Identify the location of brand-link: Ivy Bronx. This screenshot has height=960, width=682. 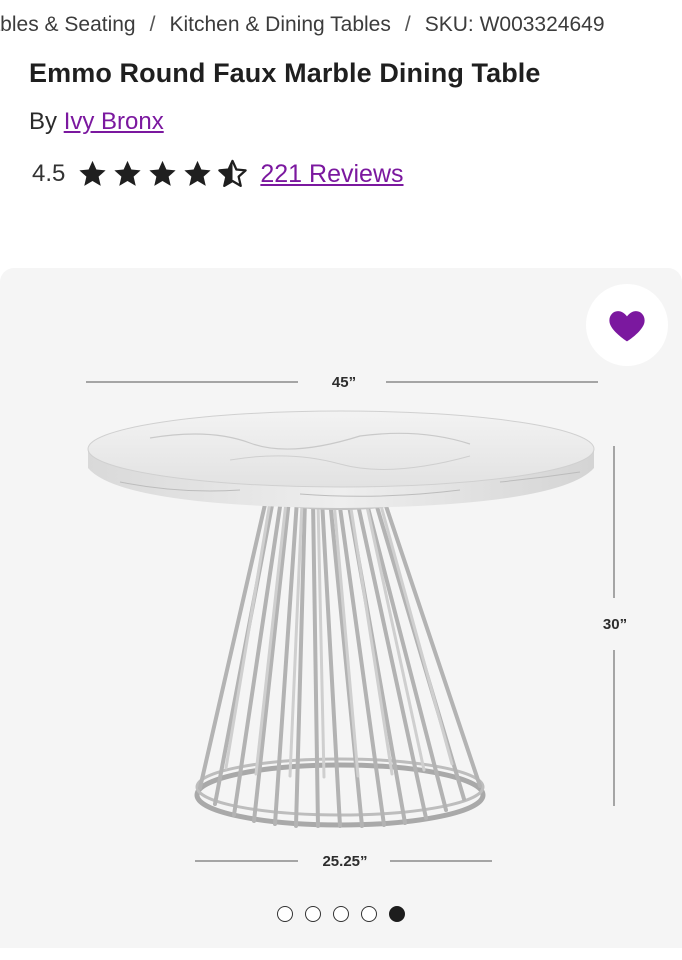
(114, 121).